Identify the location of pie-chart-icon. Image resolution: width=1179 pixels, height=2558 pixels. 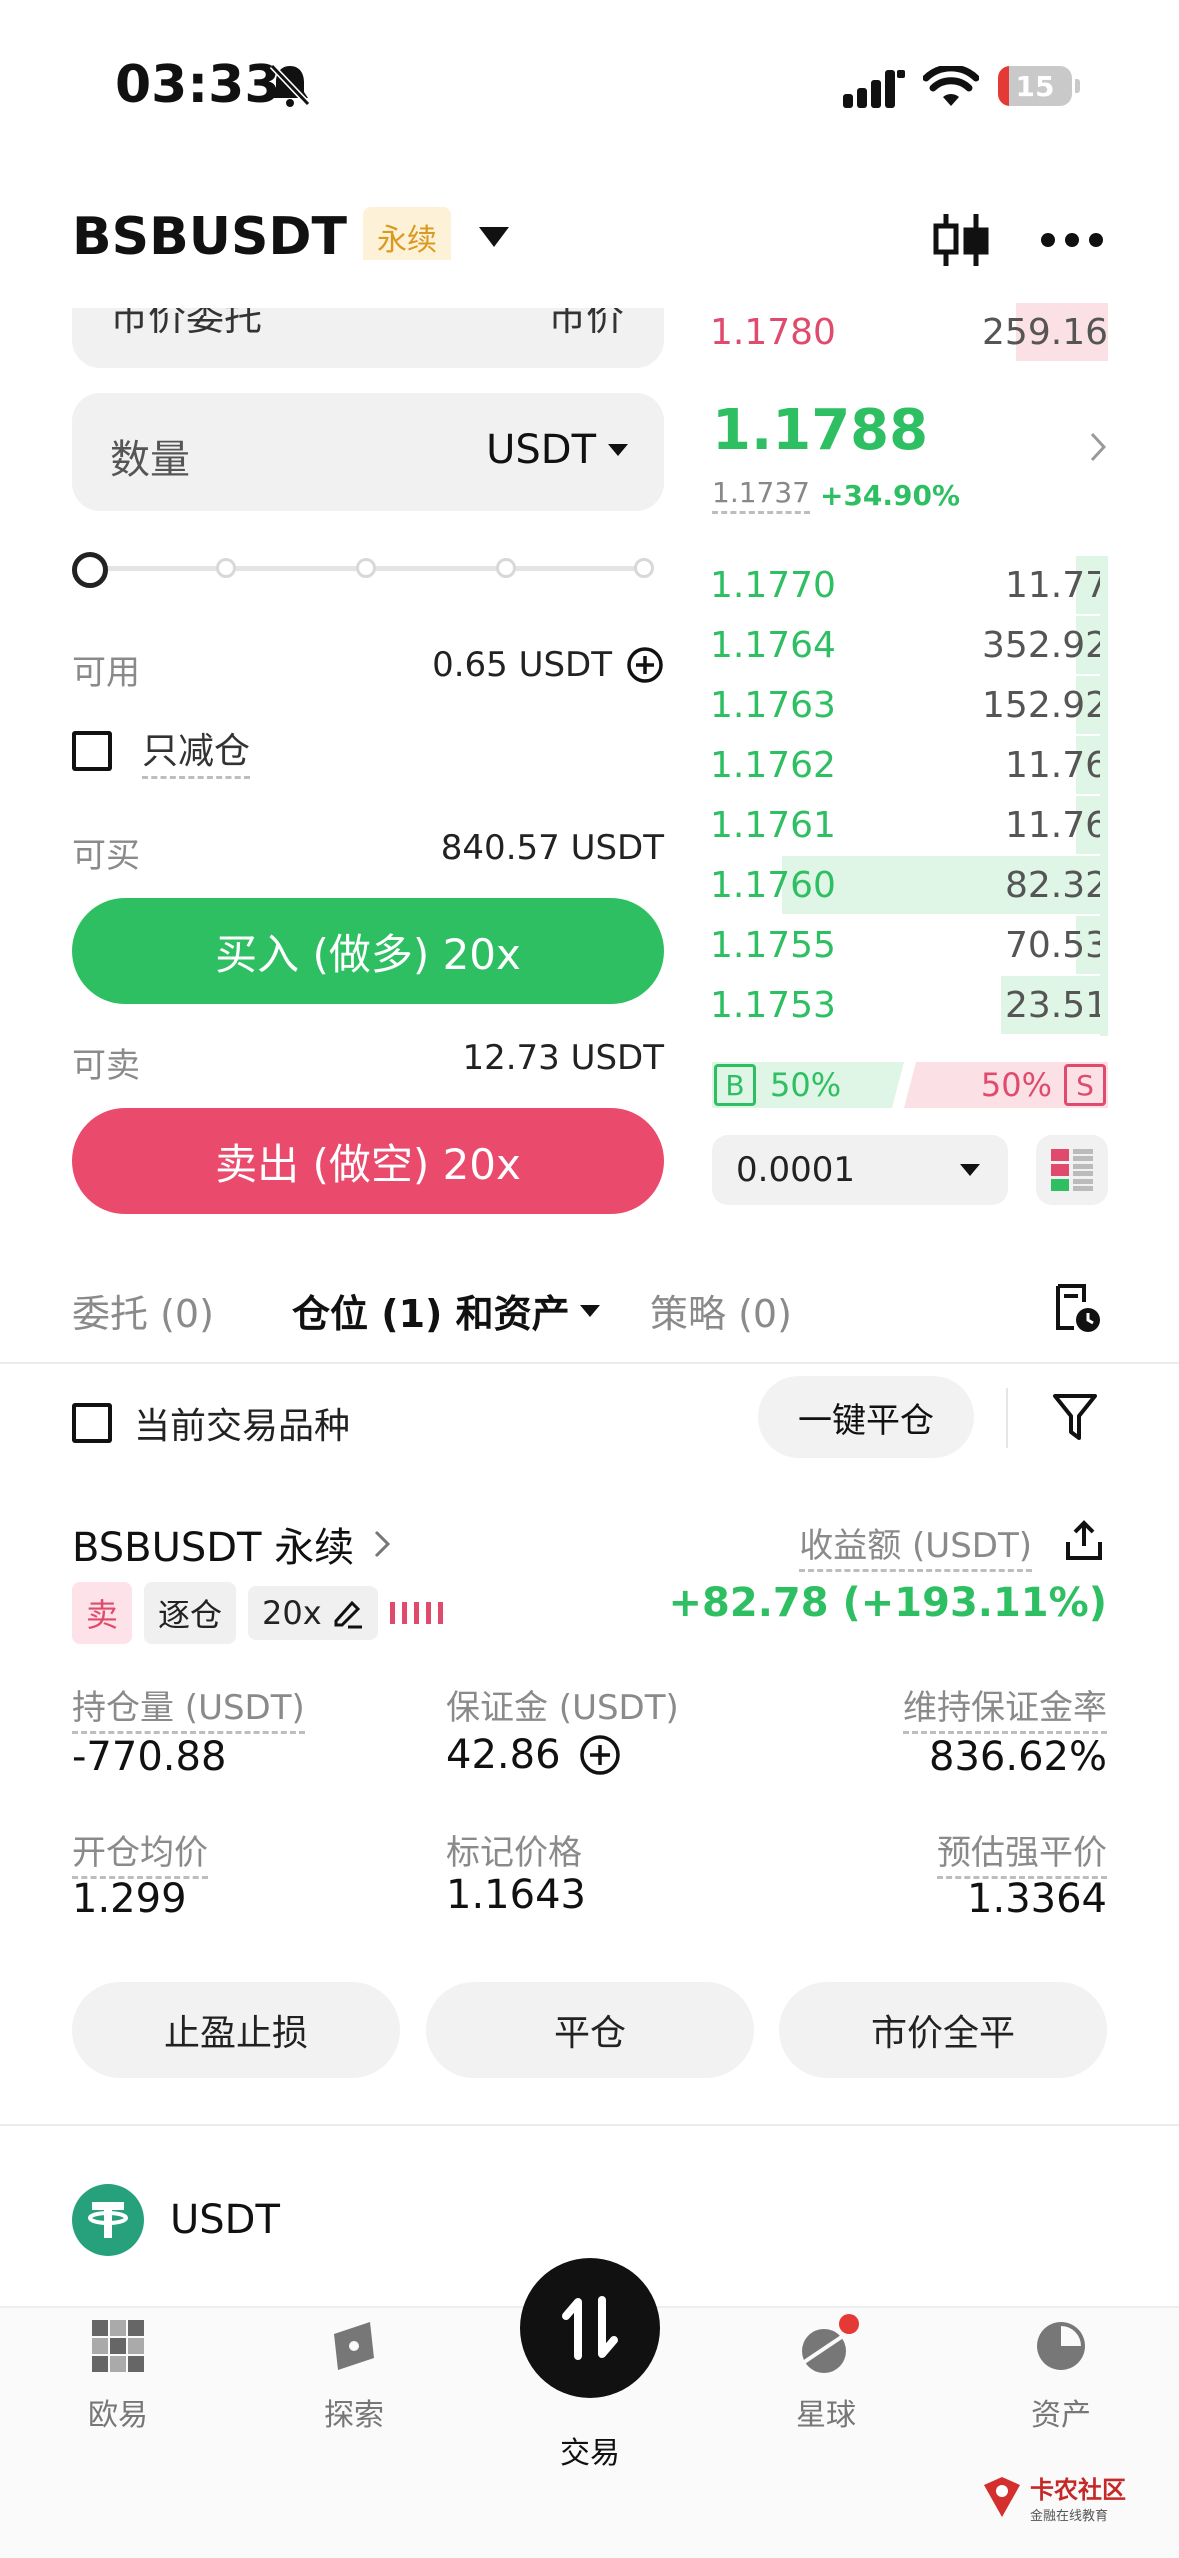
(1061, 2346).